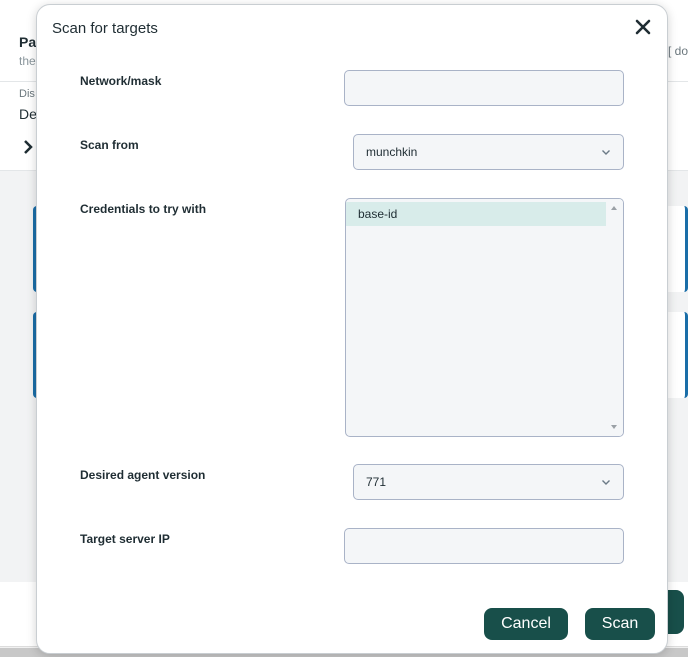 Image resolution: width=688 pixels, height=657 pixels. Describe the element at coordinates (678, 51) in the screenshot. I see `docs-link: [ doc` at that location.